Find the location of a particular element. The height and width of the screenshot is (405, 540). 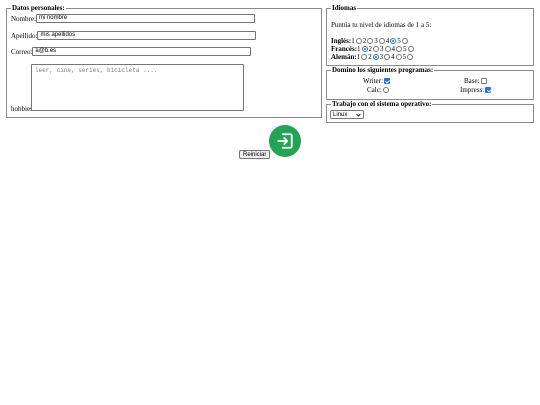

calc-row: Calc: is located at coordinates (378, 90).